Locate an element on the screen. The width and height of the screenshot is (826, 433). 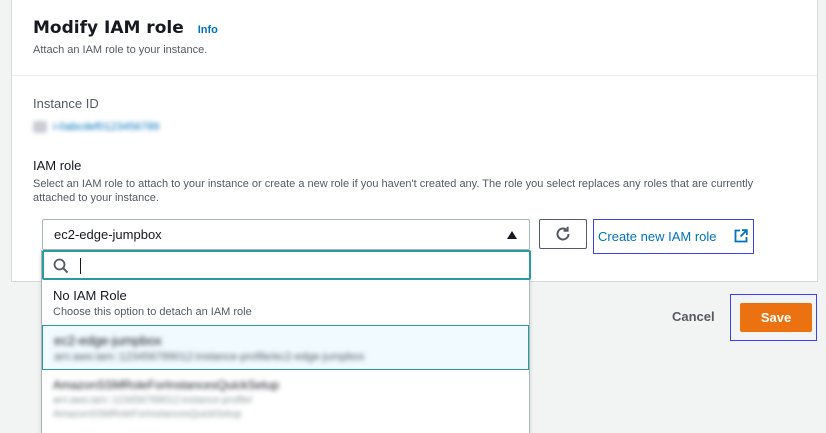
external-link-icon is located at coordinates (741, 236).